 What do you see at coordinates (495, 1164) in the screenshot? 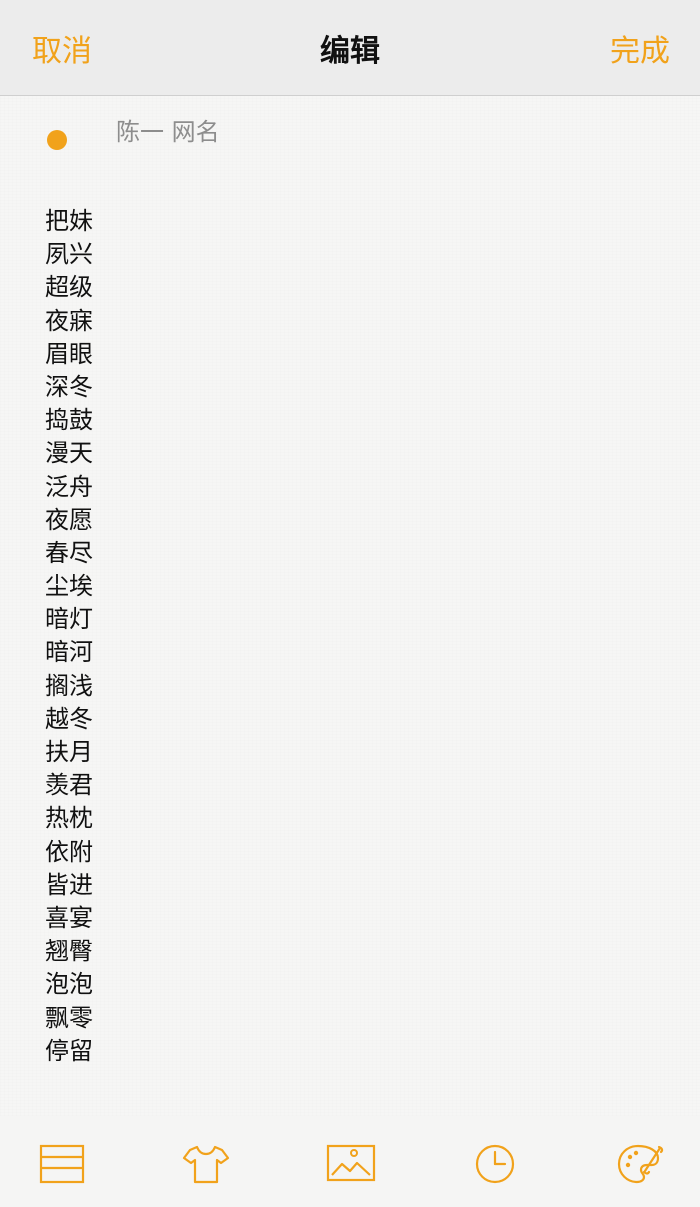
I see `clock-icon` at bounding box center [495, 1164].